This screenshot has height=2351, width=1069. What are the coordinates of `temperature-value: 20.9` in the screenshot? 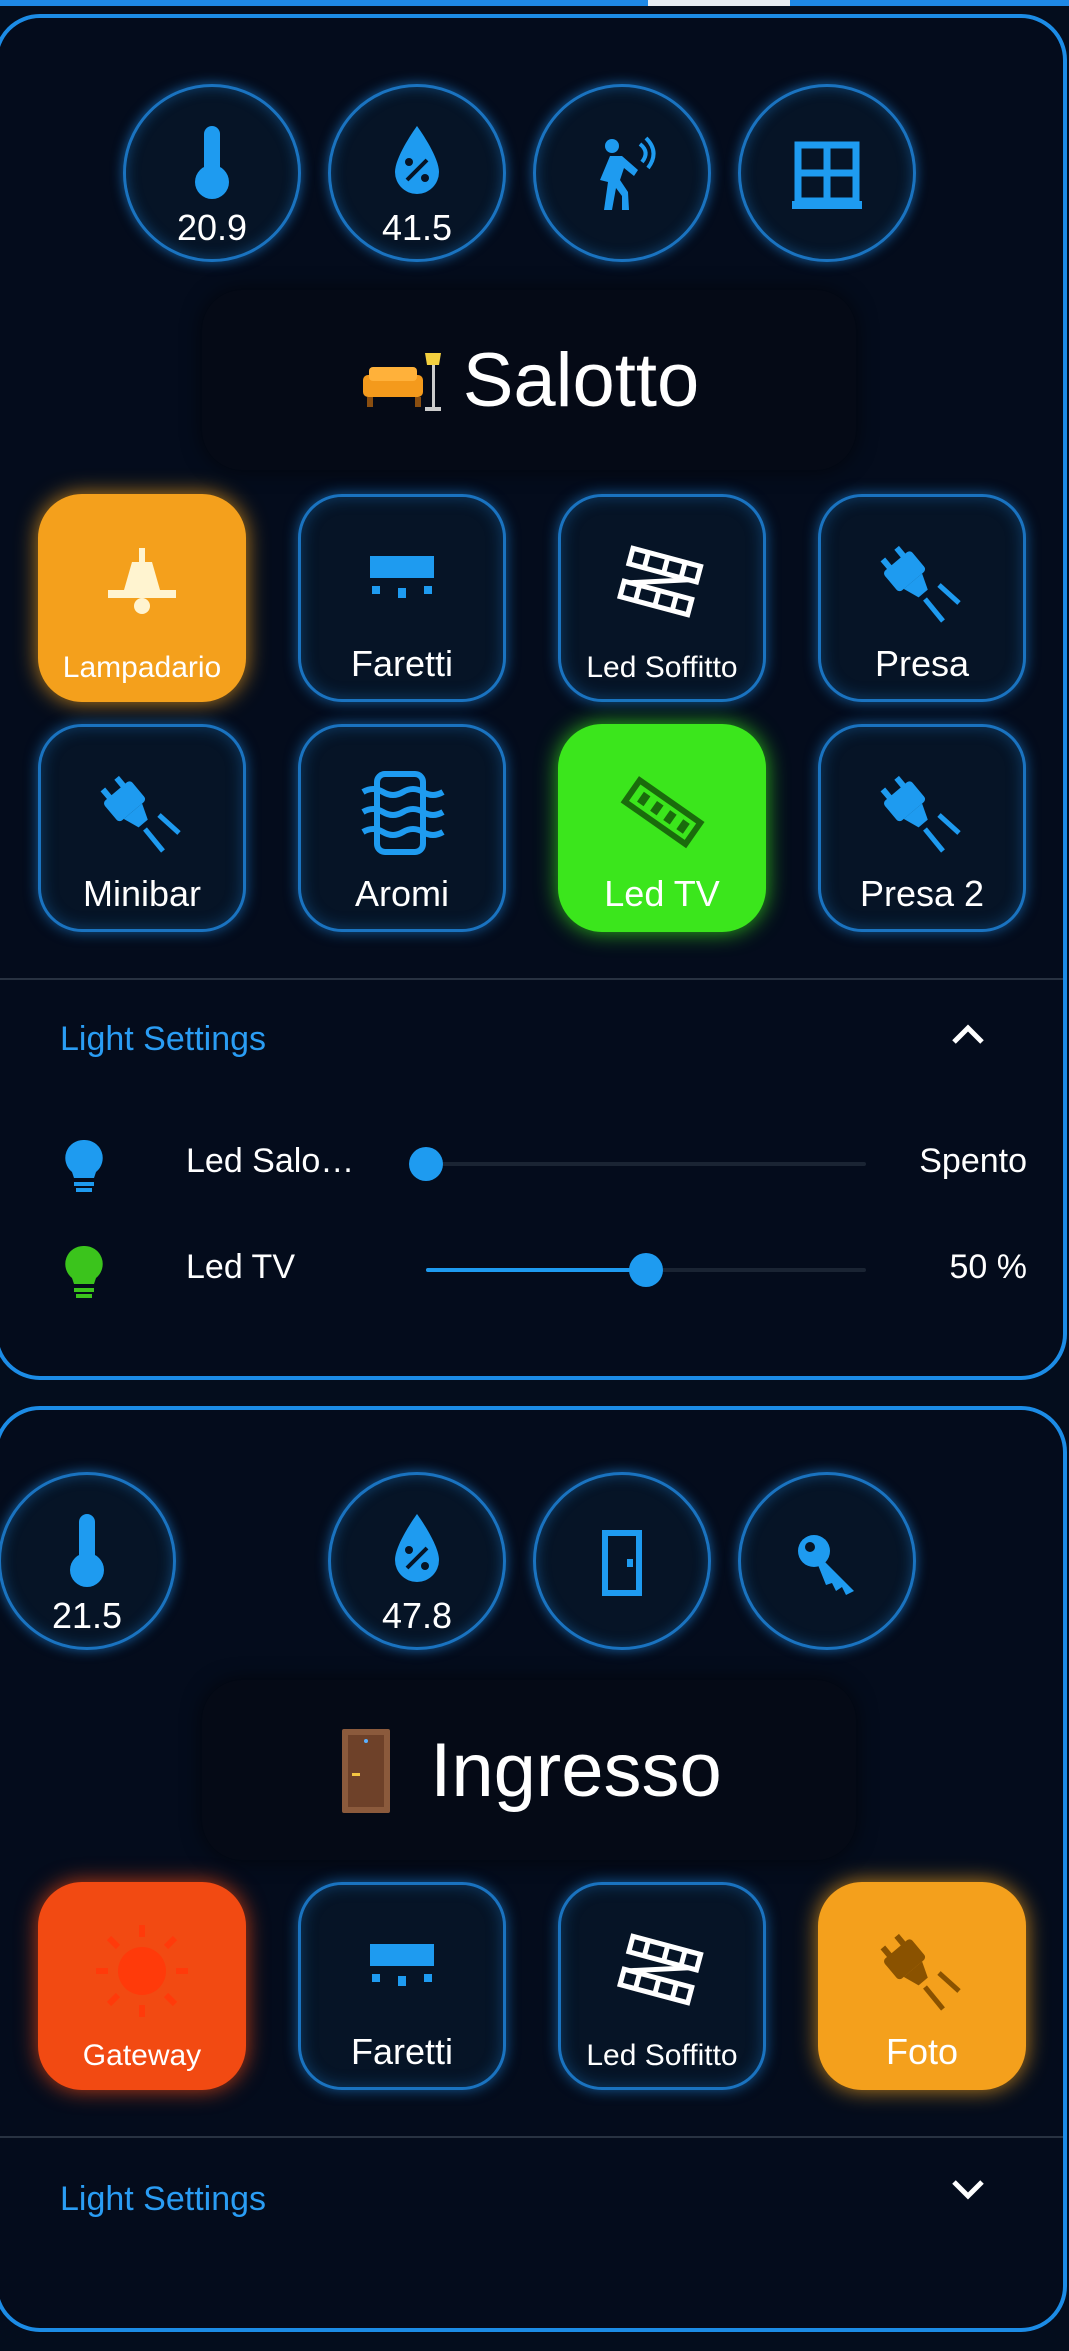 It's located at (212, 227).